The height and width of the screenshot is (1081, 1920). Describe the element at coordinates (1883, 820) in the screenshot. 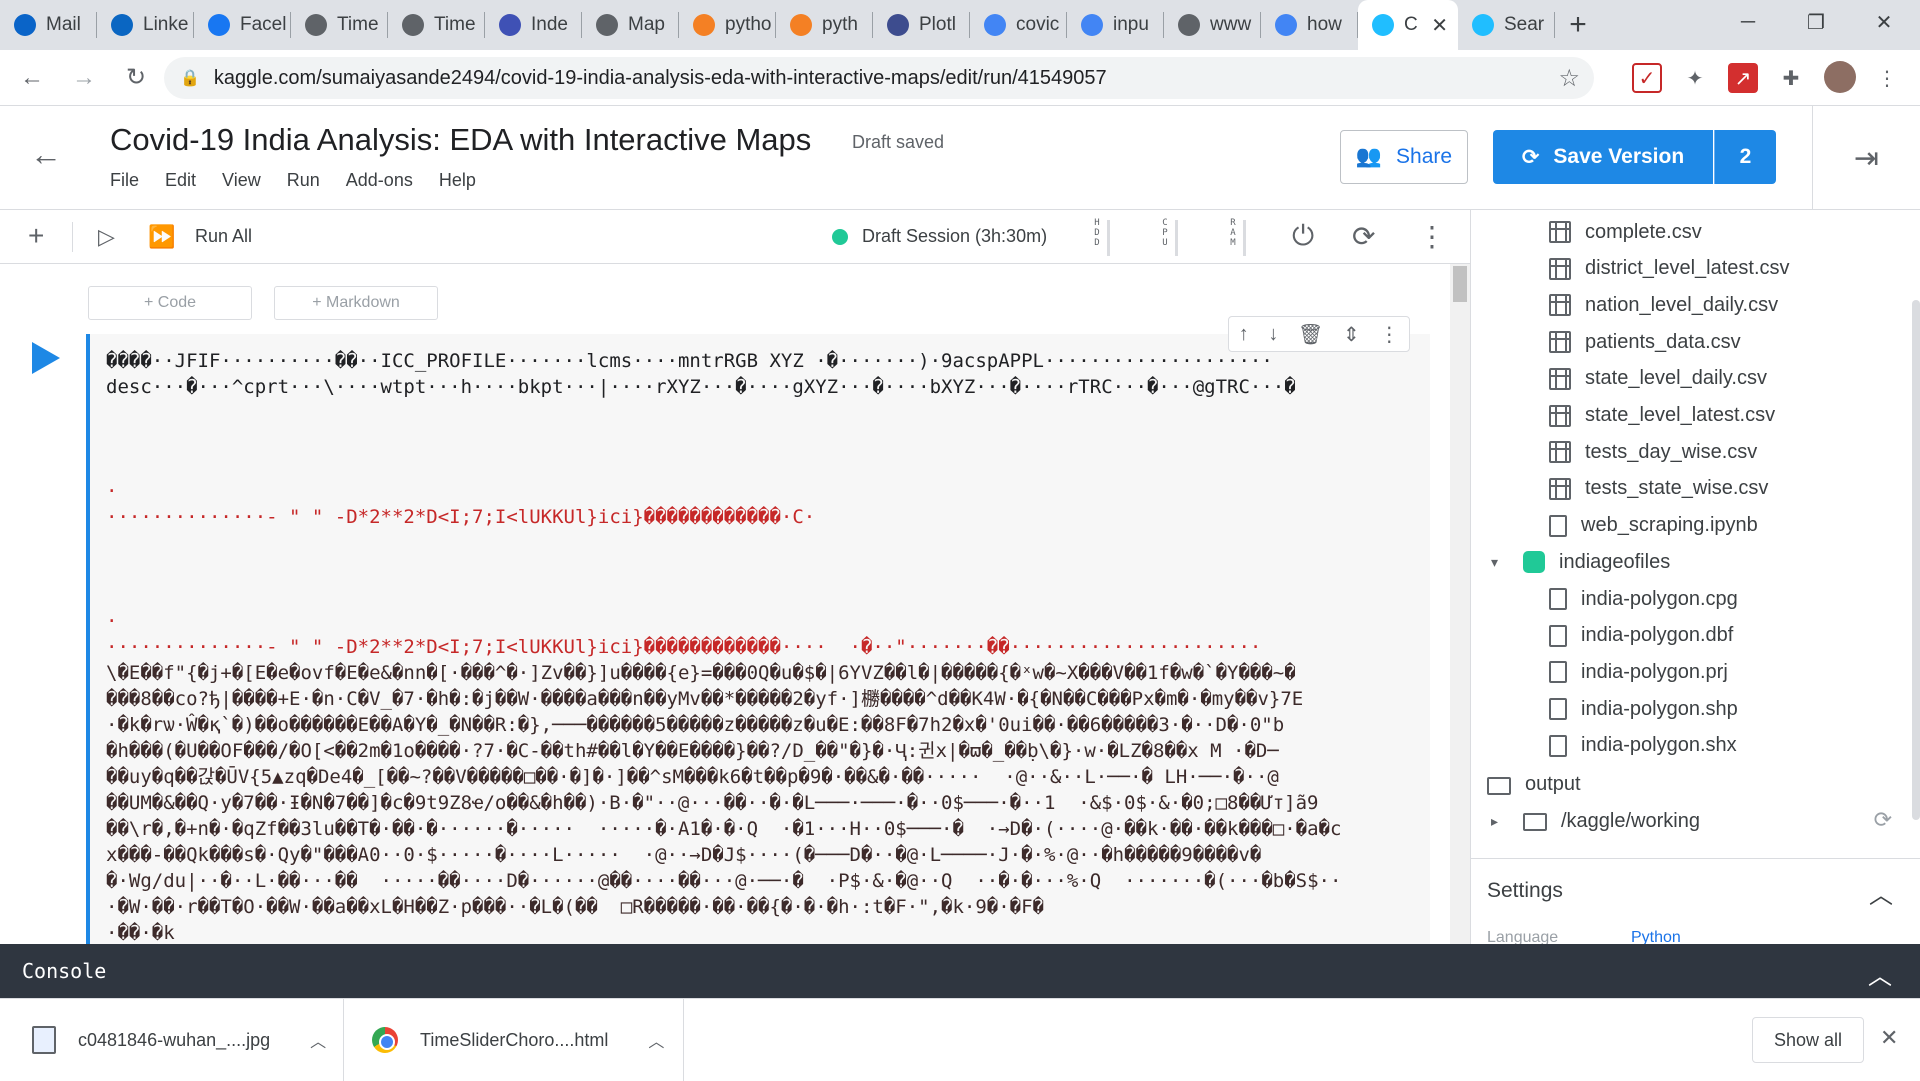

I see `refresh-icon: ⟳` at that location.